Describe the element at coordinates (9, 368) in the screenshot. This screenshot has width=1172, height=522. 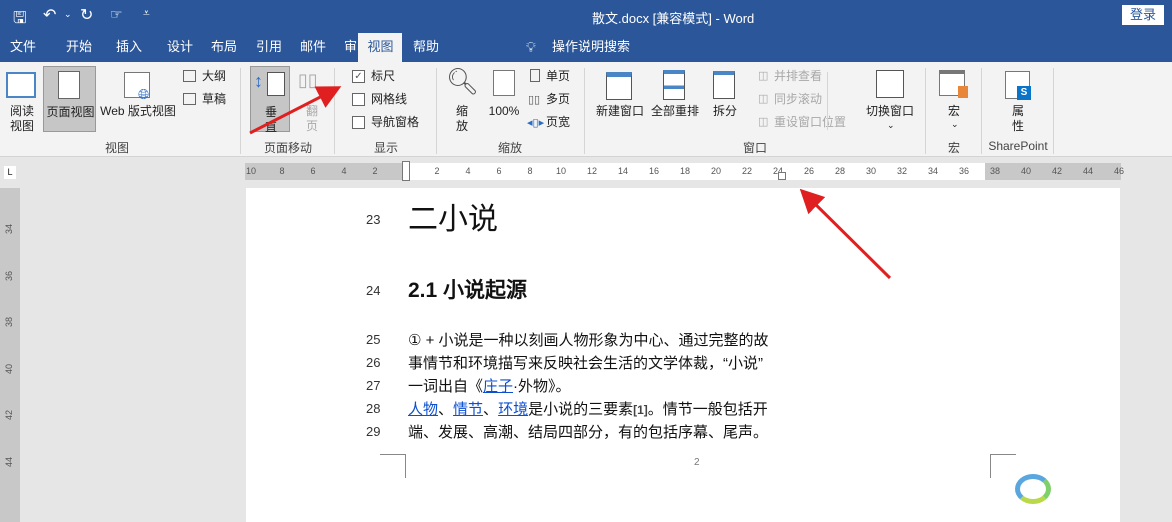
I see `ruler-tick-label: 40` at that location.